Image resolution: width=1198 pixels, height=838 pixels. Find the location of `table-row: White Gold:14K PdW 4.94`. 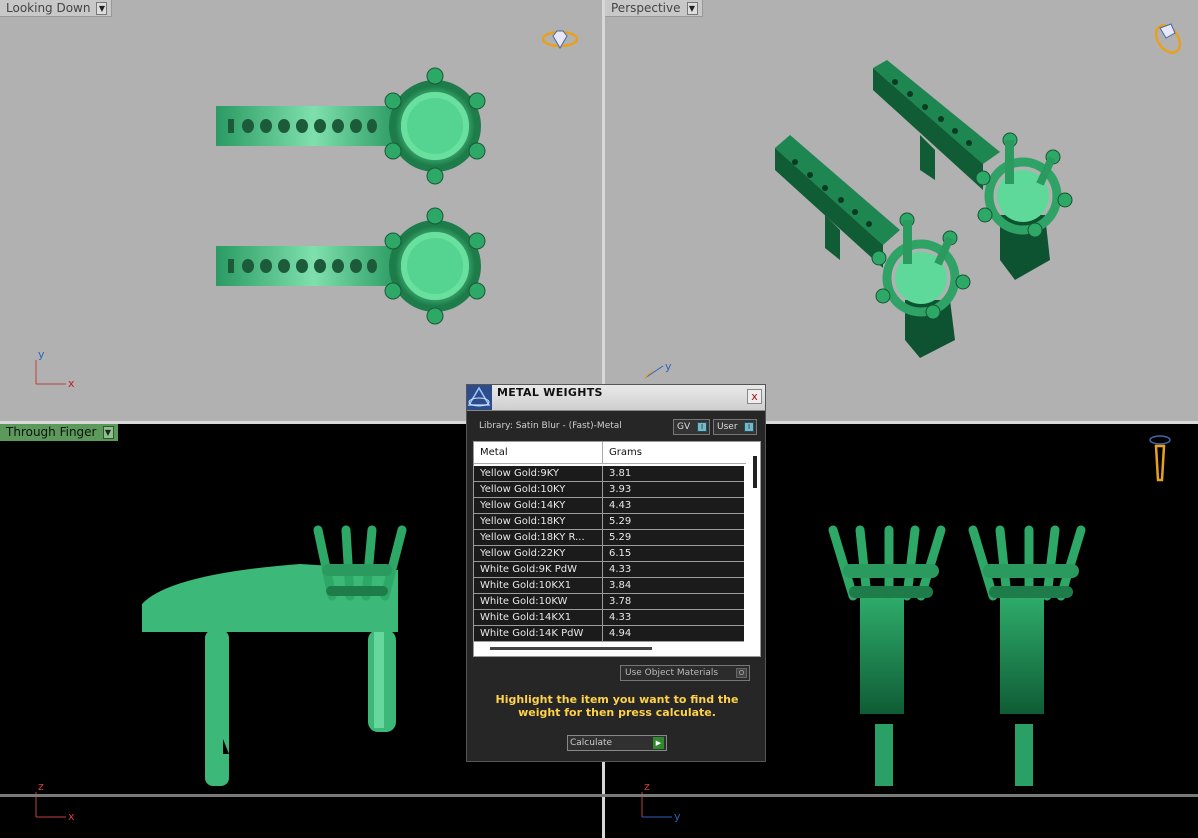

table-row: White Gold:14K PdW 4.94 is located at coordinates (609, 634).